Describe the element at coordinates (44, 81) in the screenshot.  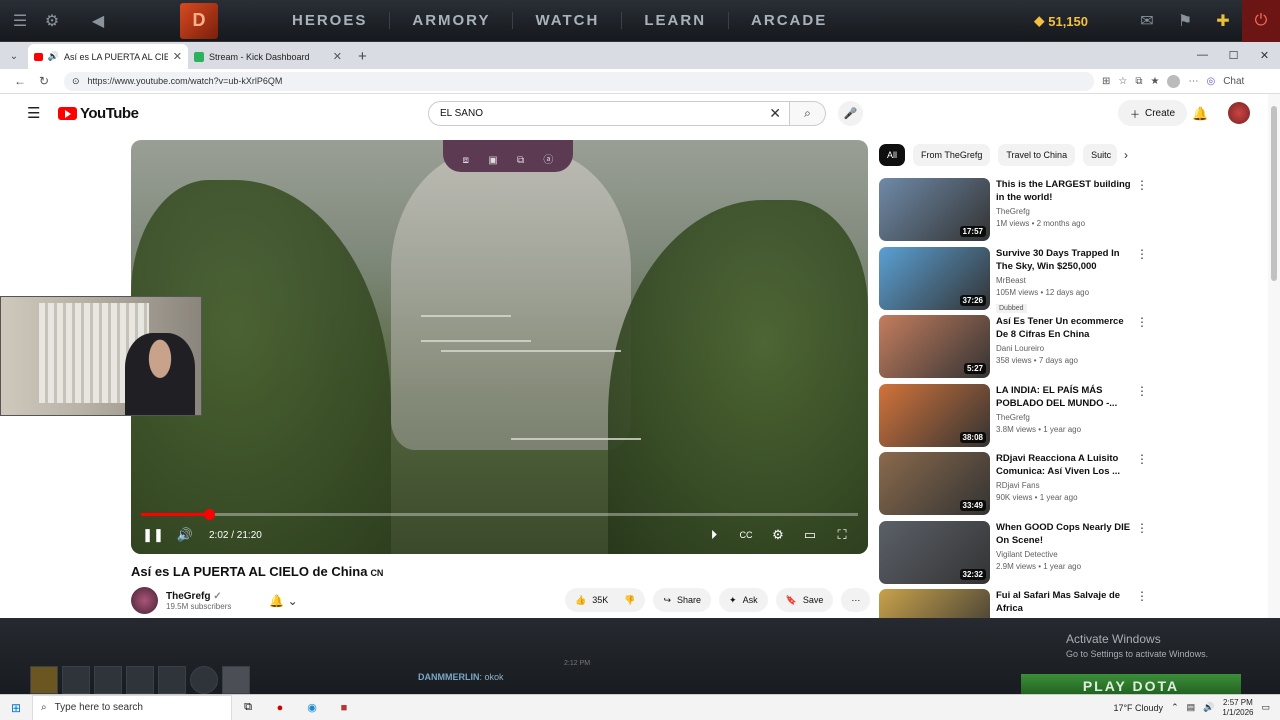
I see `refresh-icon: ↻` at that location.